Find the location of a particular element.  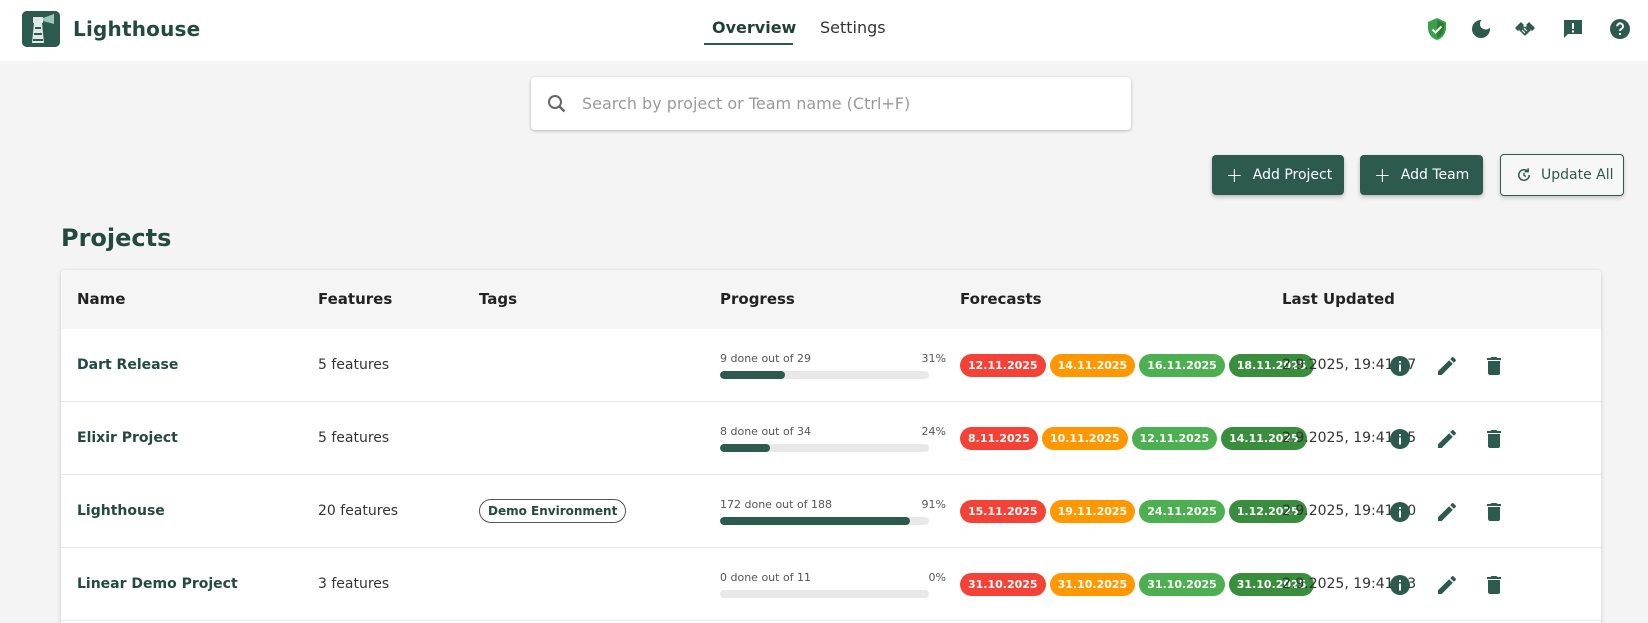

app-header: Lighthouse Overview Settings is located at coordinates (824, 30).